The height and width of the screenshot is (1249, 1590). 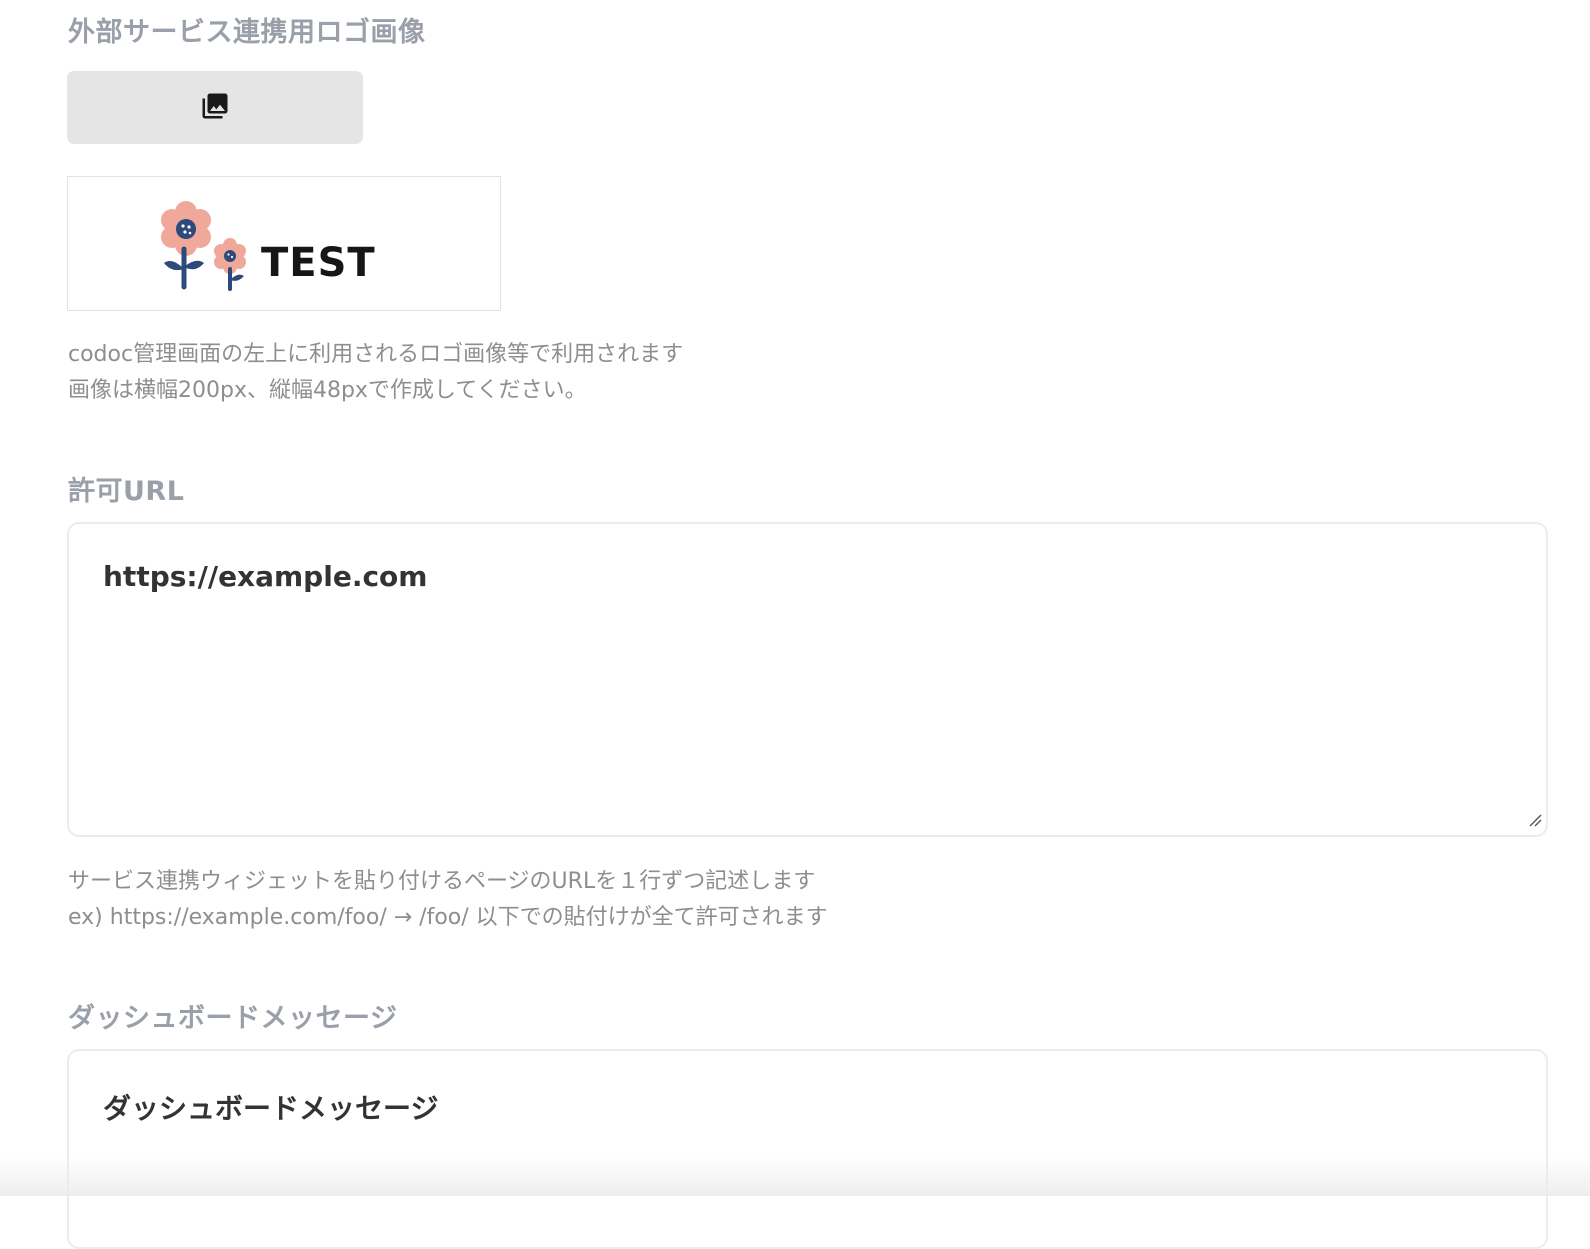 I want to click on dashboard-message-value: ダッシュボードメッセージ, so click(x=271, y=1108).